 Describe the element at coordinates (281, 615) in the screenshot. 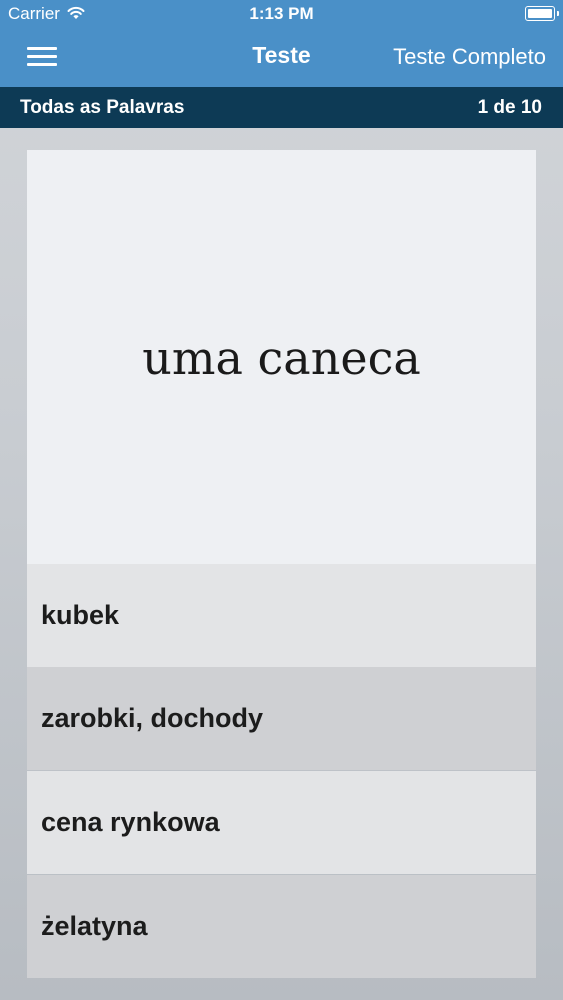

I see `answer-option-1: kubek` at that location.